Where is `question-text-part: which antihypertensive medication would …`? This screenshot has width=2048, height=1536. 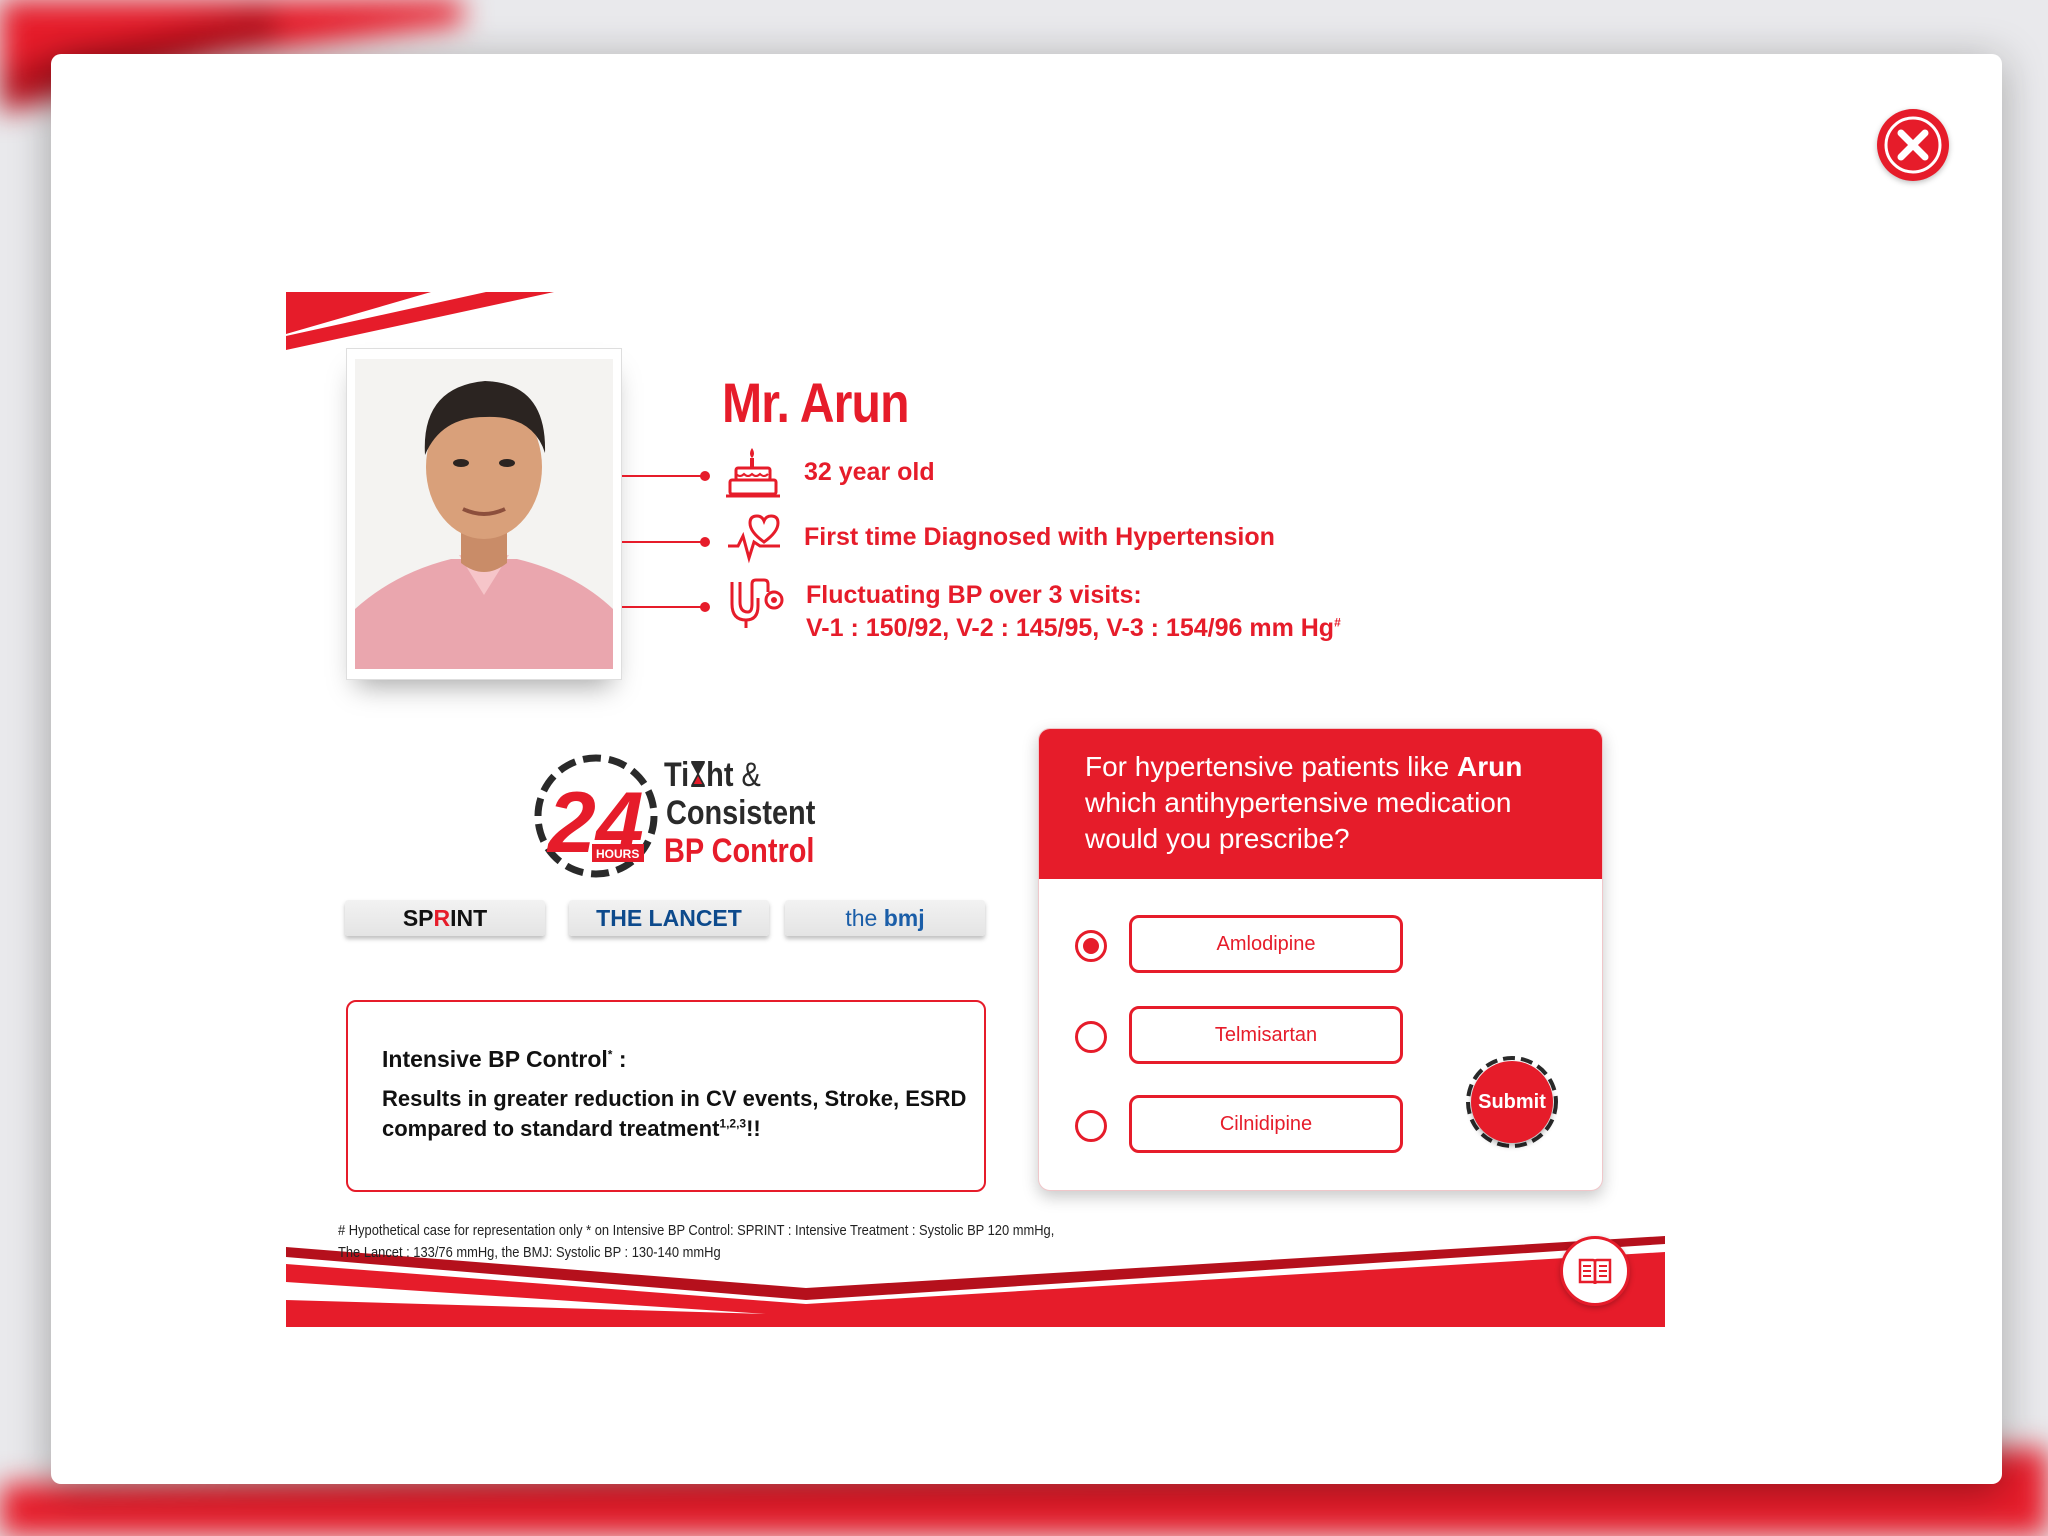
question-text-part: which antihypertensive medication would … is located at coordinates (1298, 820).